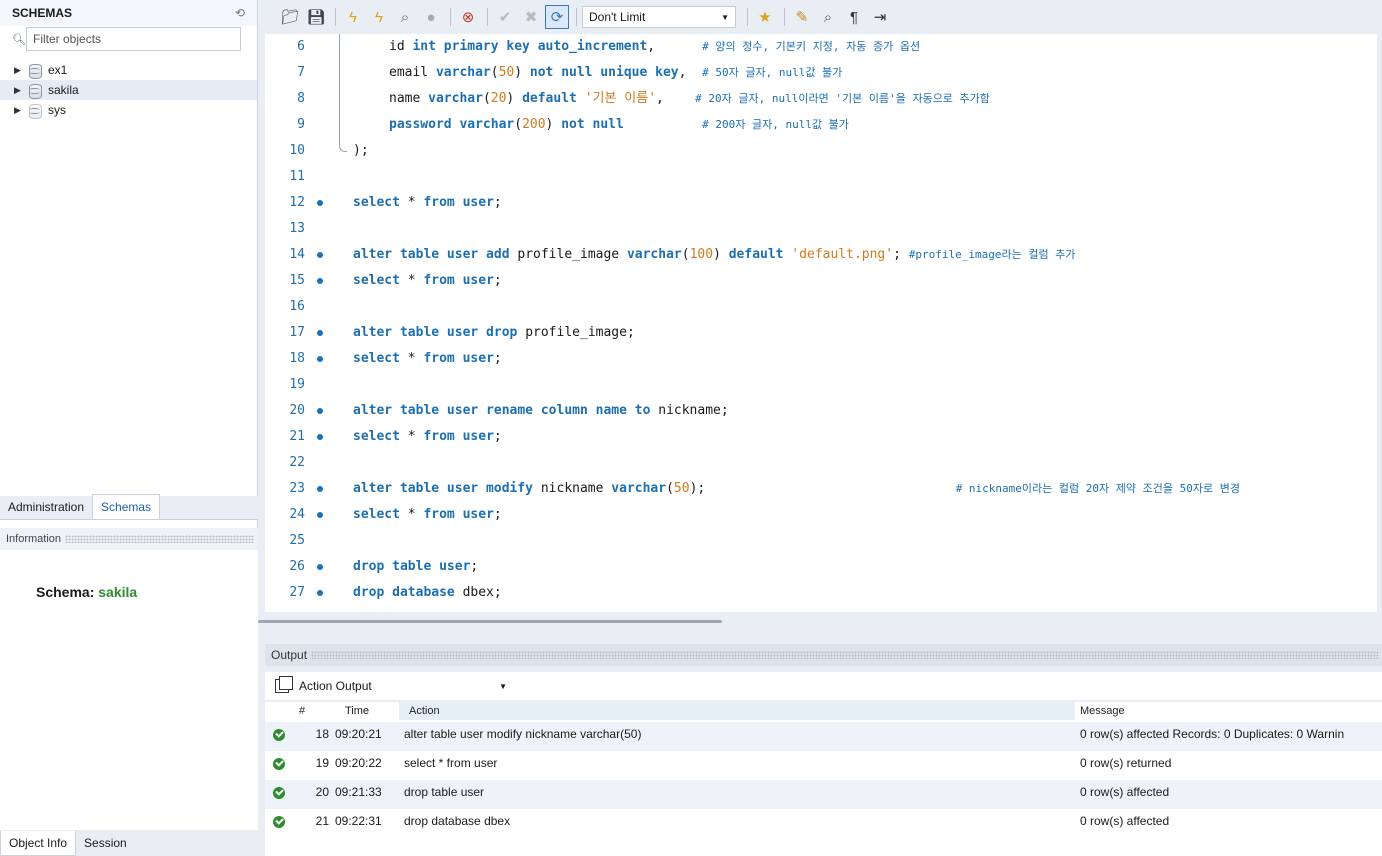 The width and height of the screenshot is (1382, 856). What do you see at coordinates (379, 17) in the screenshot?
I see `execute-statement-icon: ϟ` at bounding box center [379, 17].